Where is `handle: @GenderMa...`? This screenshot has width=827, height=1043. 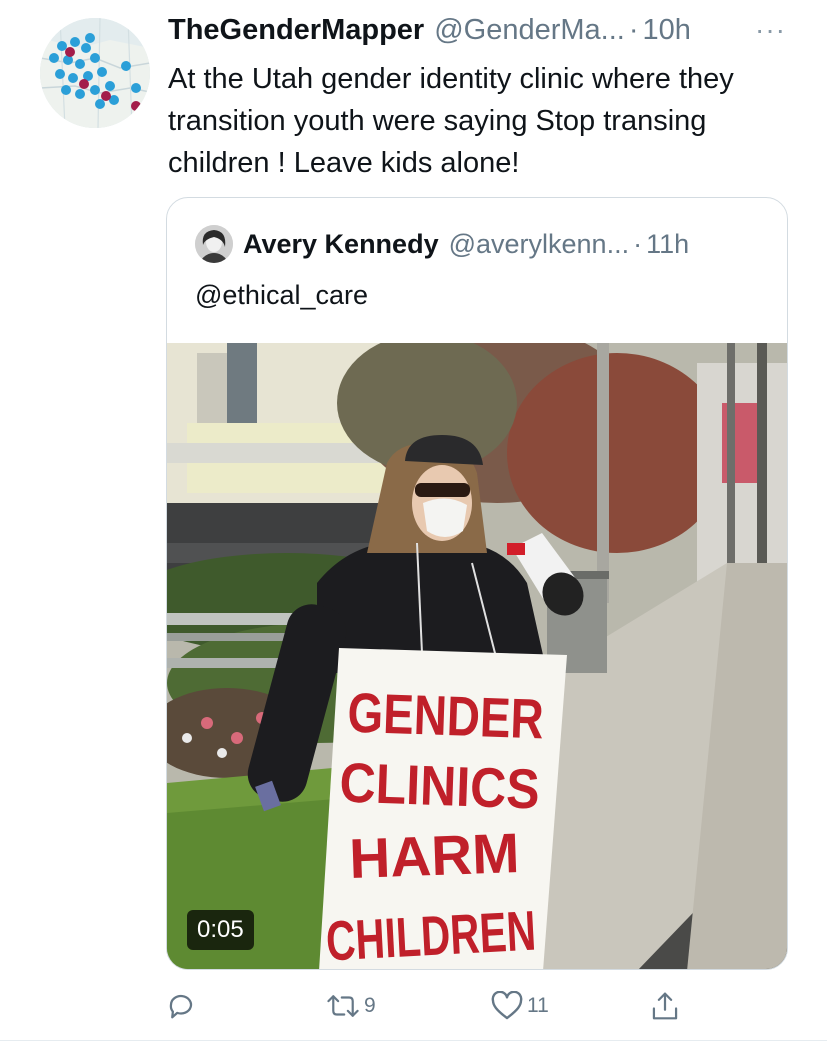 handle: @GenderMa... is located at coordinates (529, 30).